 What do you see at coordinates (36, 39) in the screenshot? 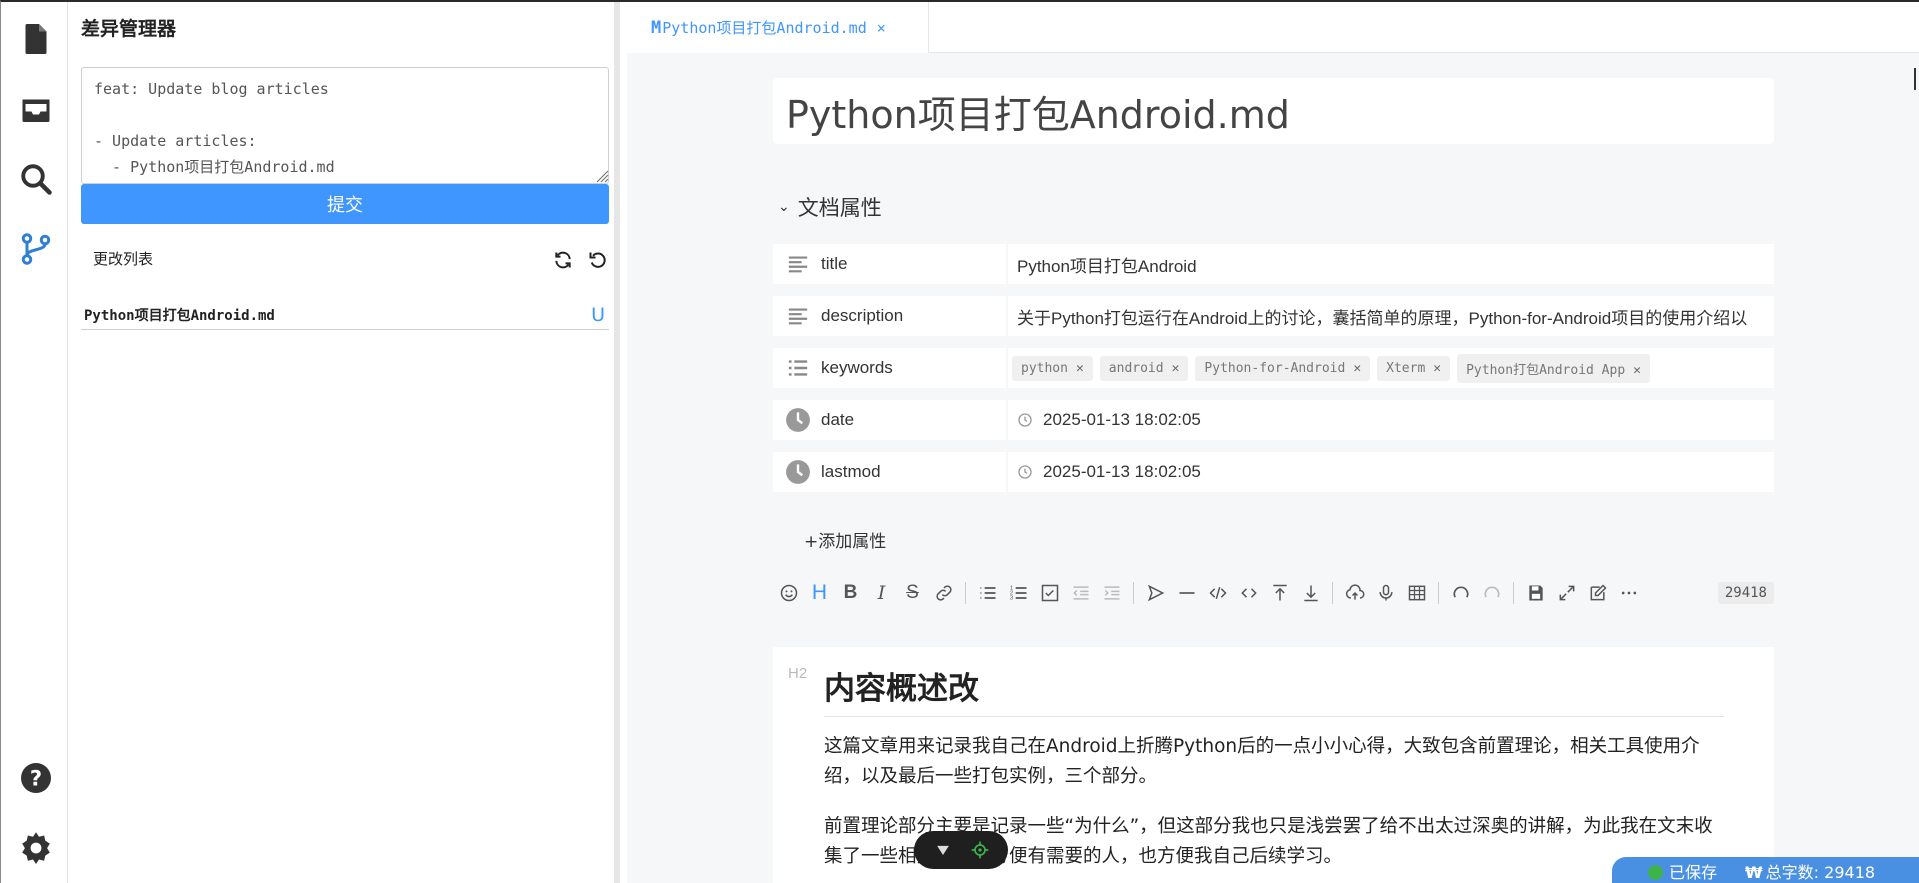
I see `file-icon` at bounding box center [36, 39].